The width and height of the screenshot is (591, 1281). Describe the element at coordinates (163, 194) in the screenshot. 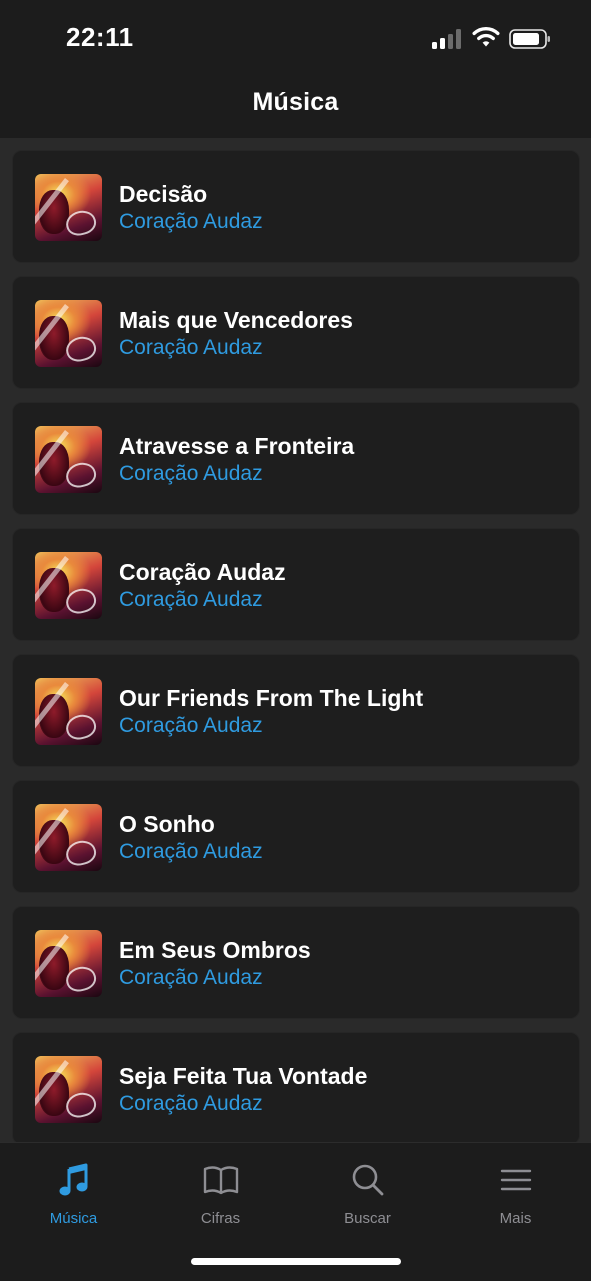

I see `song-title: Decisão` at that location.